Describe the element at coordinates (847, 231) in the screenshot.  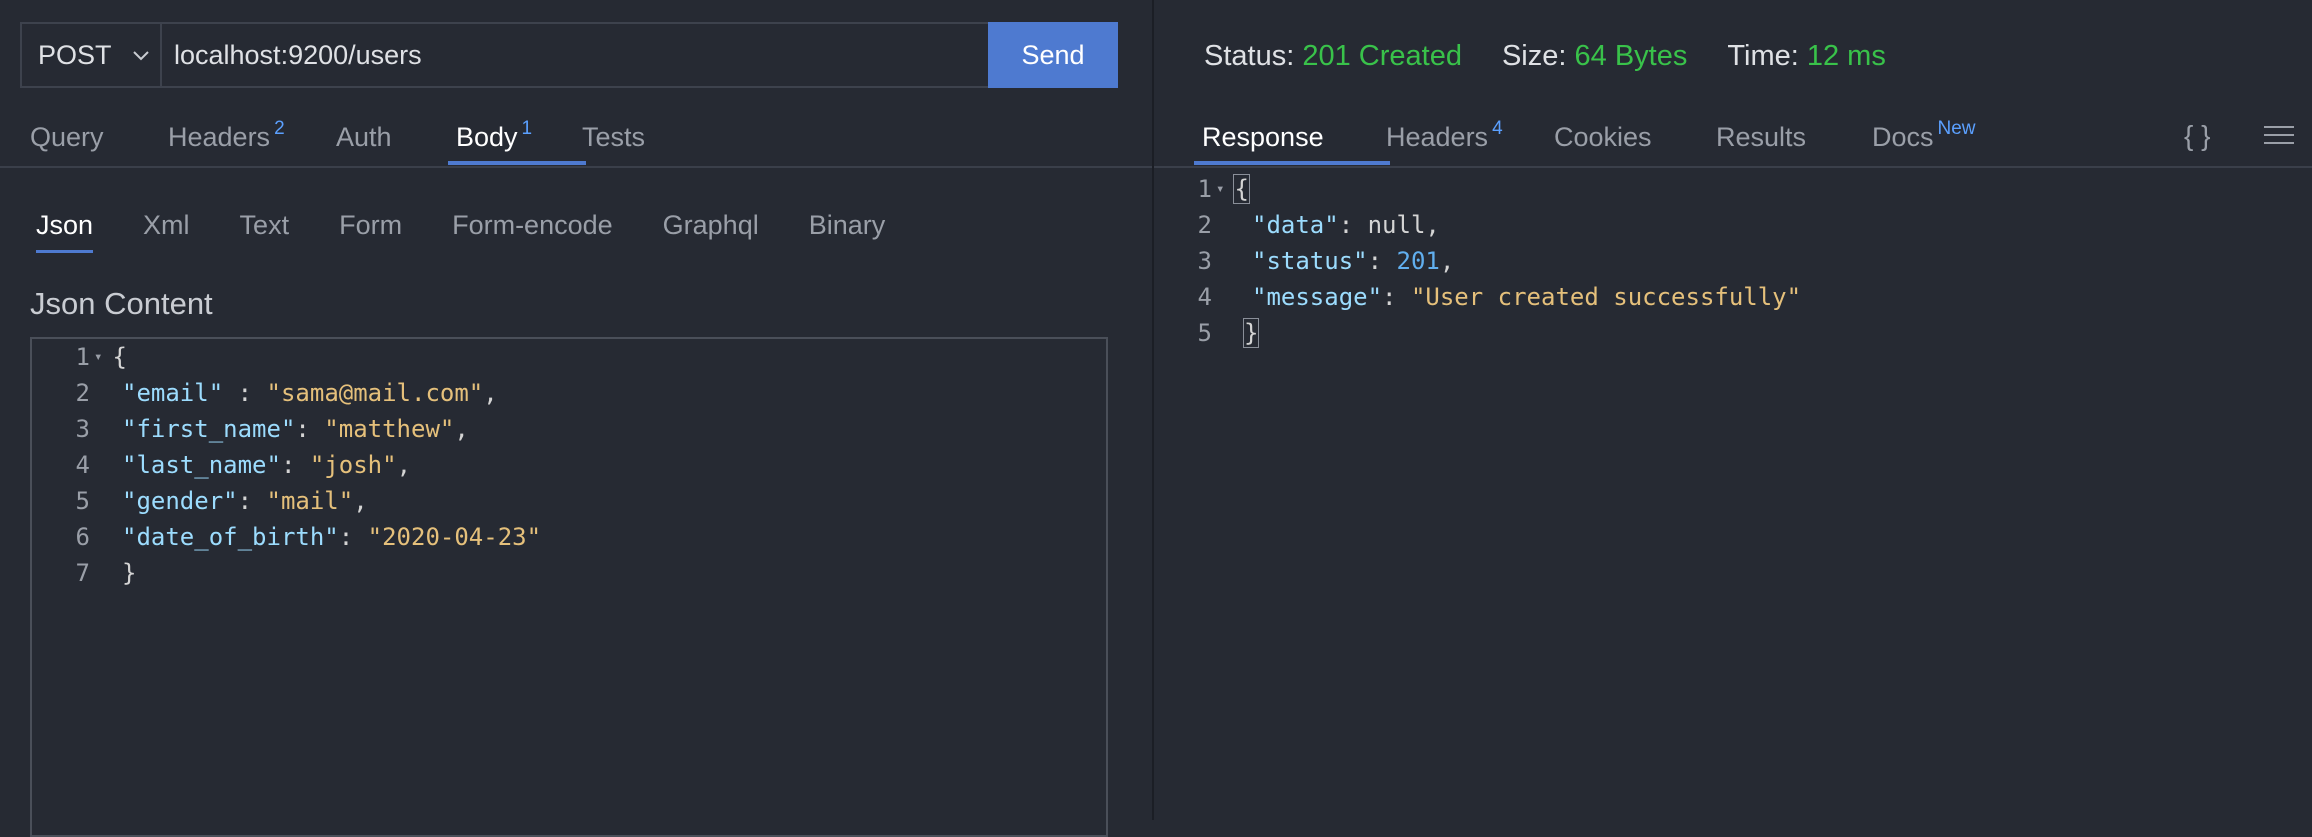
I see `body-type-binary: Binary` at that location.